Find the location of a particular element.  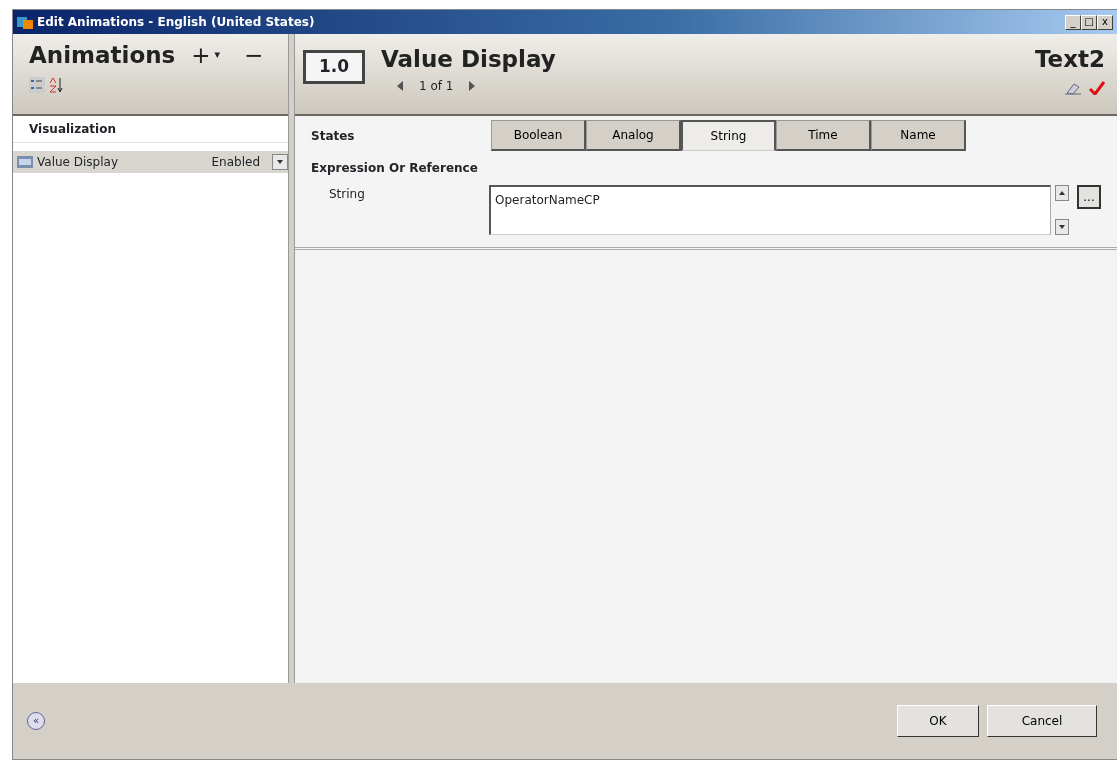

states-label: States is located at coordinates (333, 136).